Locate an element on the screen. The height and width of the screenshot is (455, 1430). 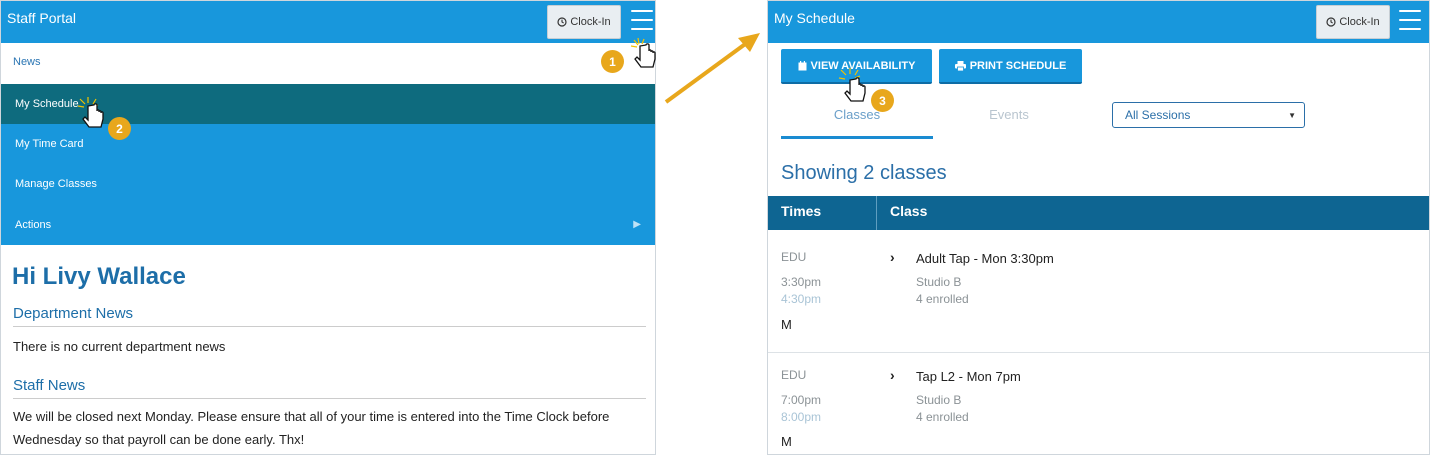
print-schedule-label: PRINT SCHEDULE is located at coordinates (1018, 65).